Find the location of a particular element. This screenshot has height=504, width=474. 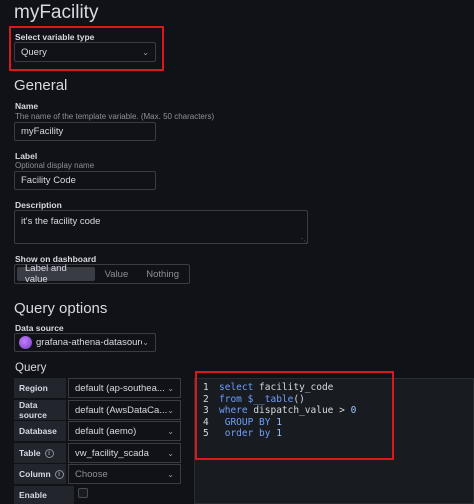

description-label: Description is located at coordinates (38, 205).